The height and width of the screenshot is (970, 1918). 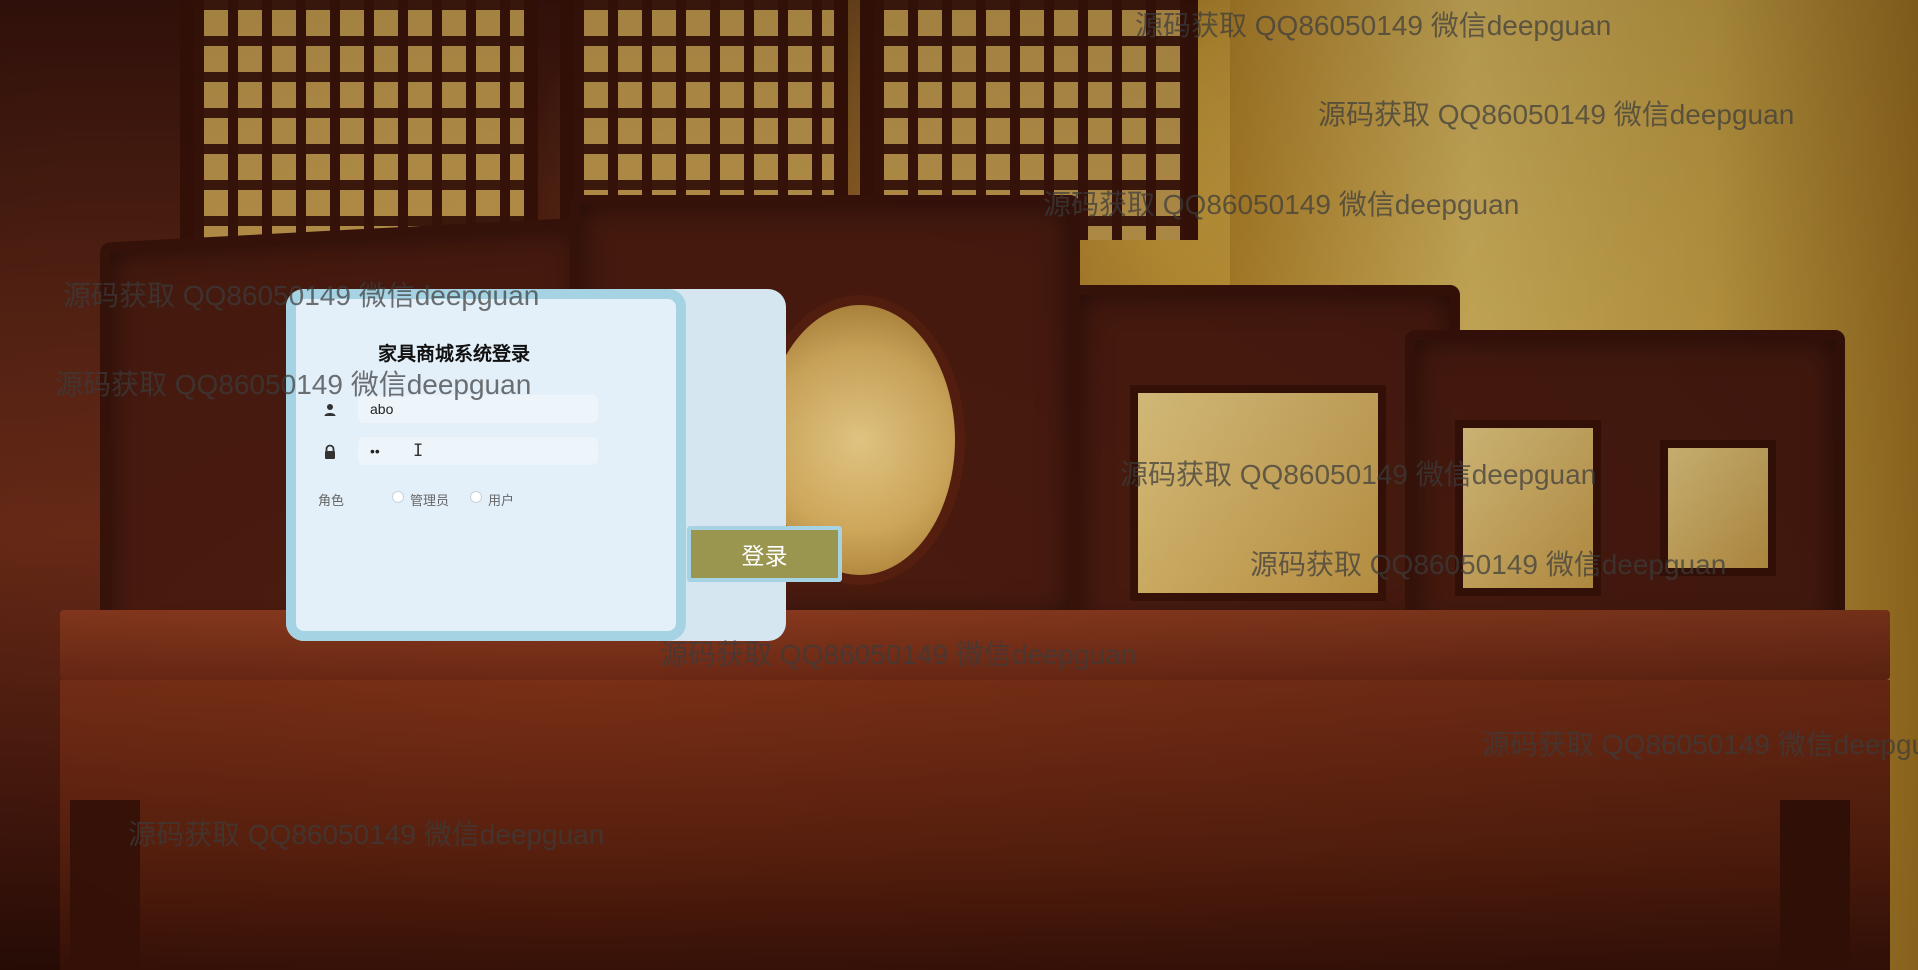 What do you see at coordinates (398, 497) in the screenshot?
I see `role-radio-admin` at bounding box center [398, 497].